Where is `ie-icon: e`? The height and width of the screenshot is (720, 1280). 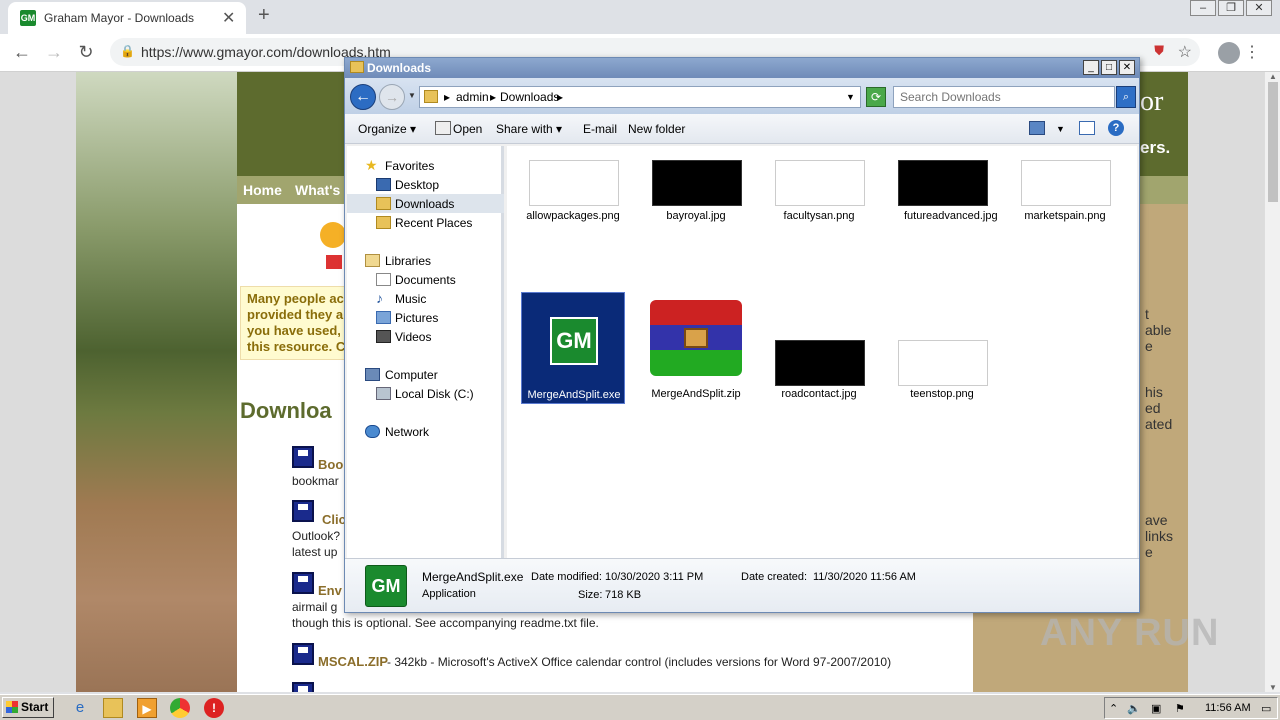 ie-icon: e is located at coordinates (80, 708).